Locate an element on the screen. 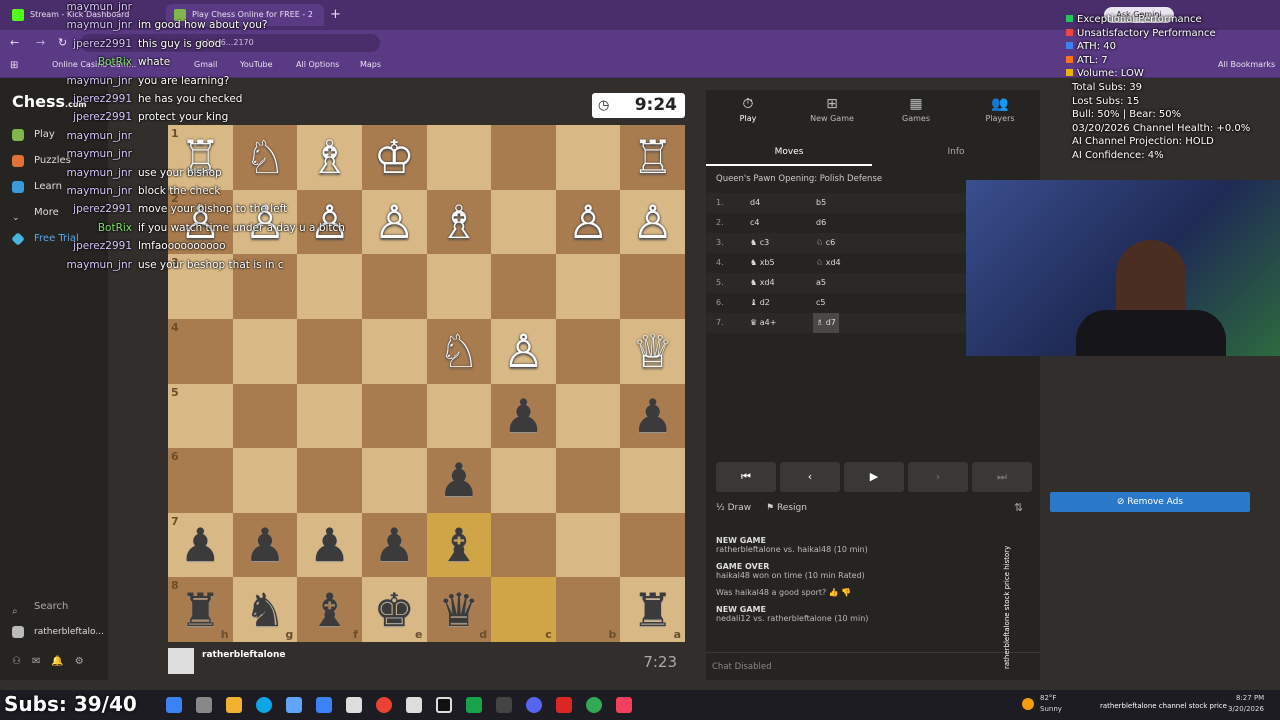  board-square: d ♛ is located at coordinates (459, 609).